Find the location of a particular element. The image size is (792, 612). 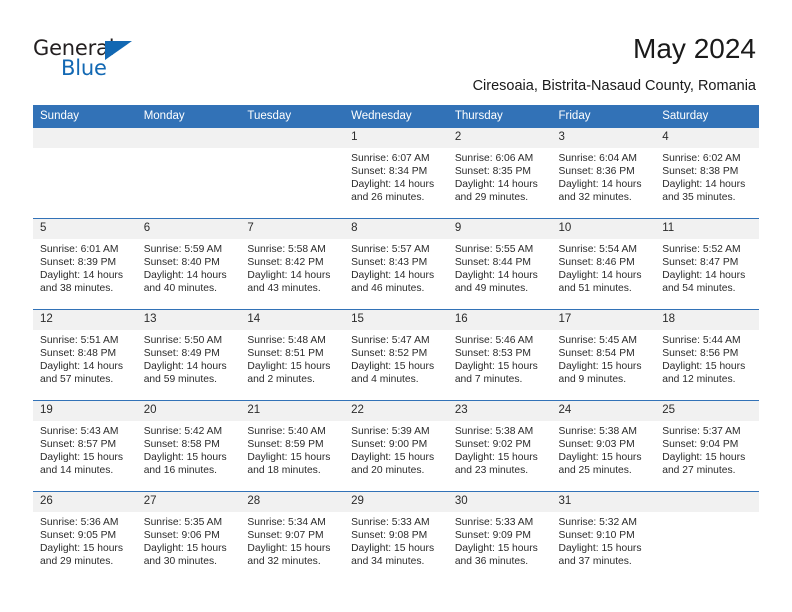

sunset-text: Sunset: 8:47 PM is located at coordinates (700, 263).